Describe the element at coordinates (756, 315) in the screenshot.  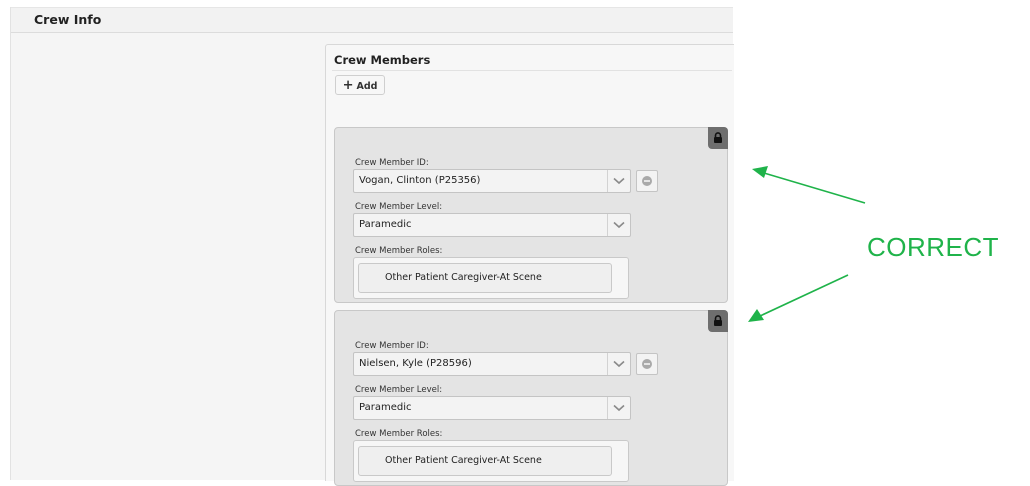
I see `annotation-arrowhead-lower` at that location.